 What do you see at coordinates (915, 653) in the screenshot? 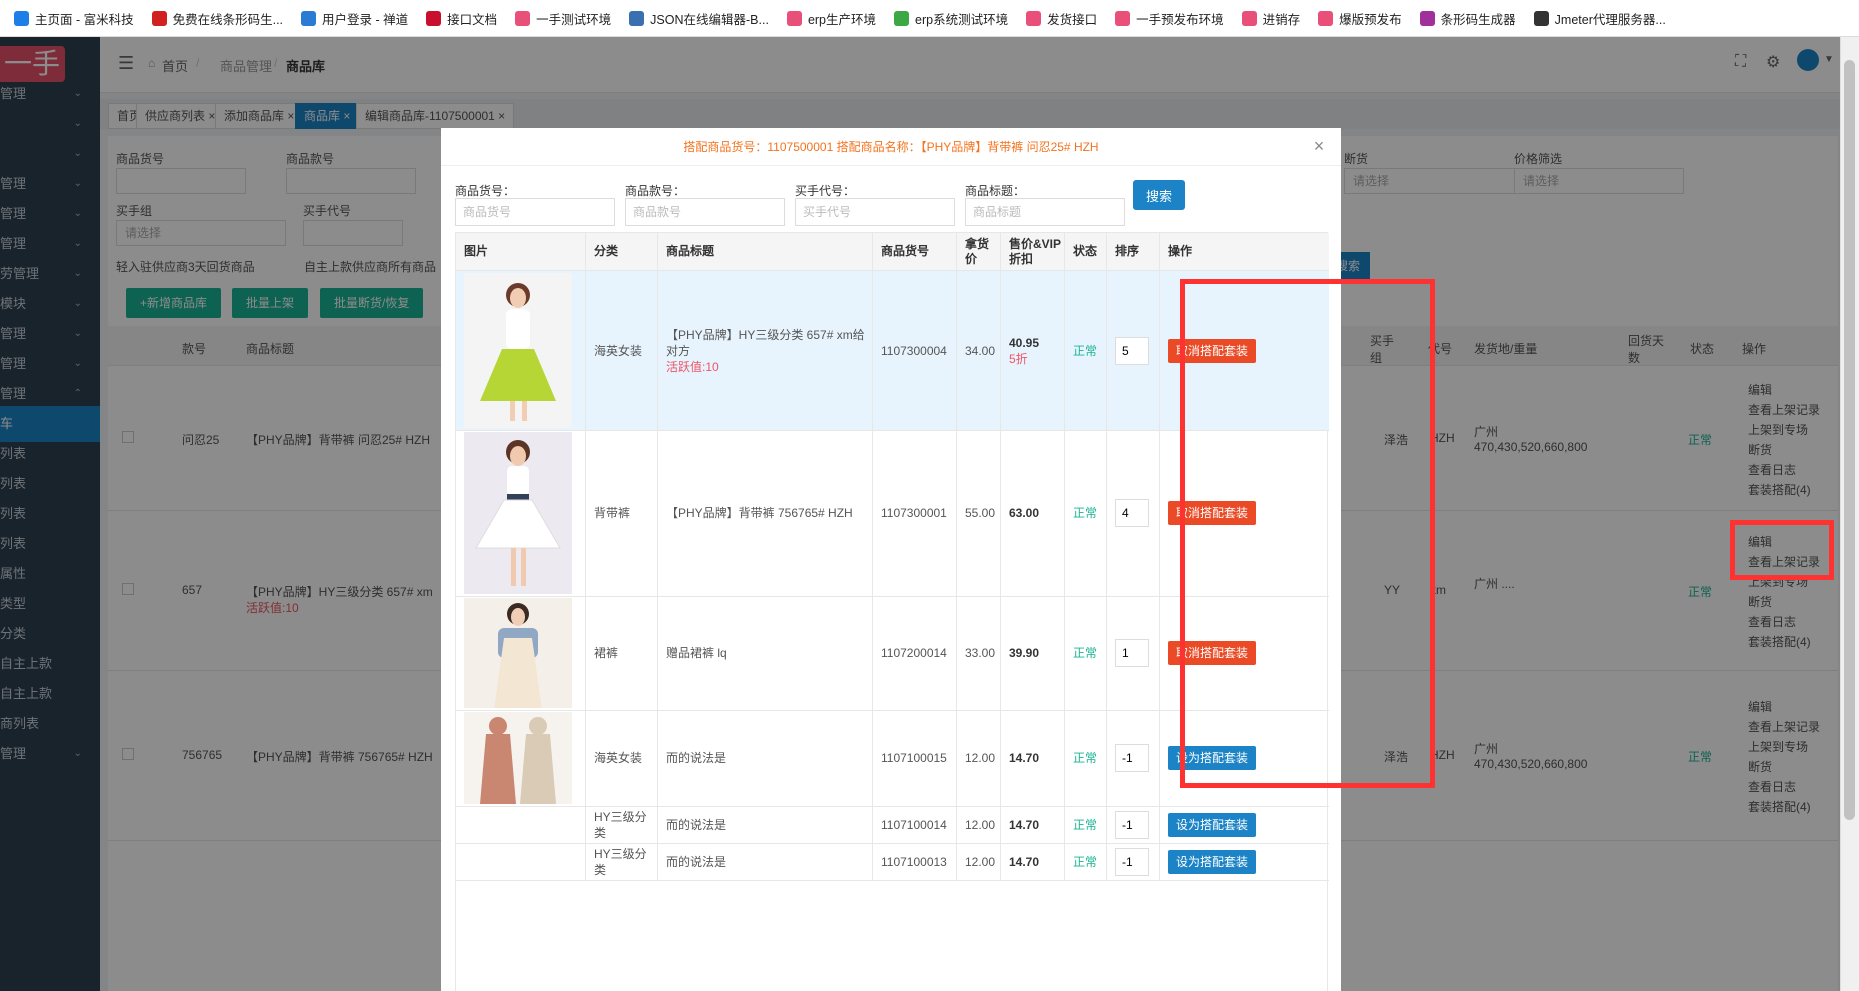
I see `goods-no-cell: 1107200014` at bounding box center [915, 653].